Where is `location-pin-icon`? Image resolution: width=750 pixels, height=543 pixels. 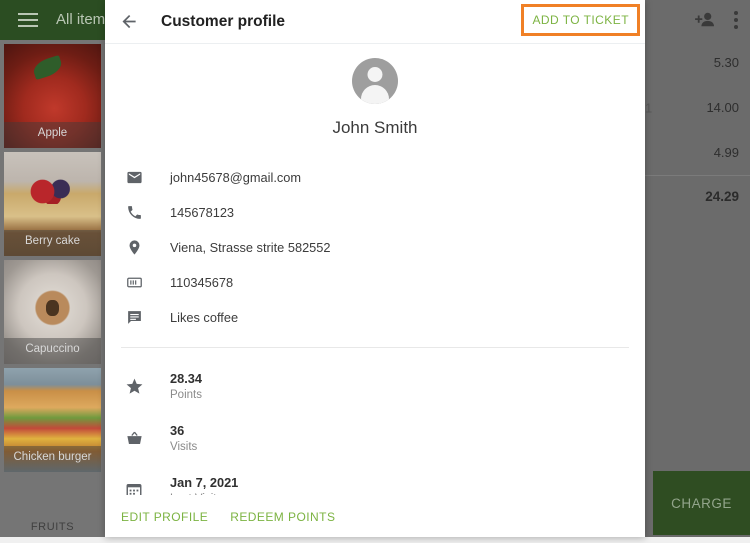
location-pin-icon is located at coordinates (134, 247).